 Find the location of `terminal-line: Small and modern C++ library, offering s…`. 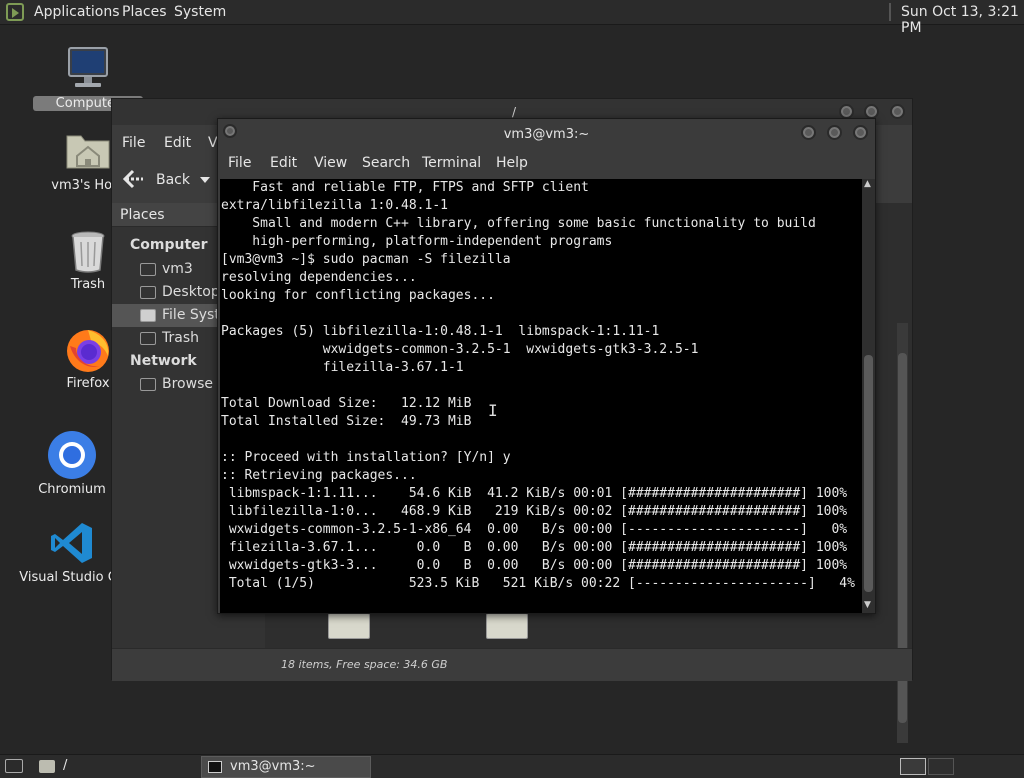

terminal-line: Small and modern C++ library, offering s… is located at coordinates (518, 223).